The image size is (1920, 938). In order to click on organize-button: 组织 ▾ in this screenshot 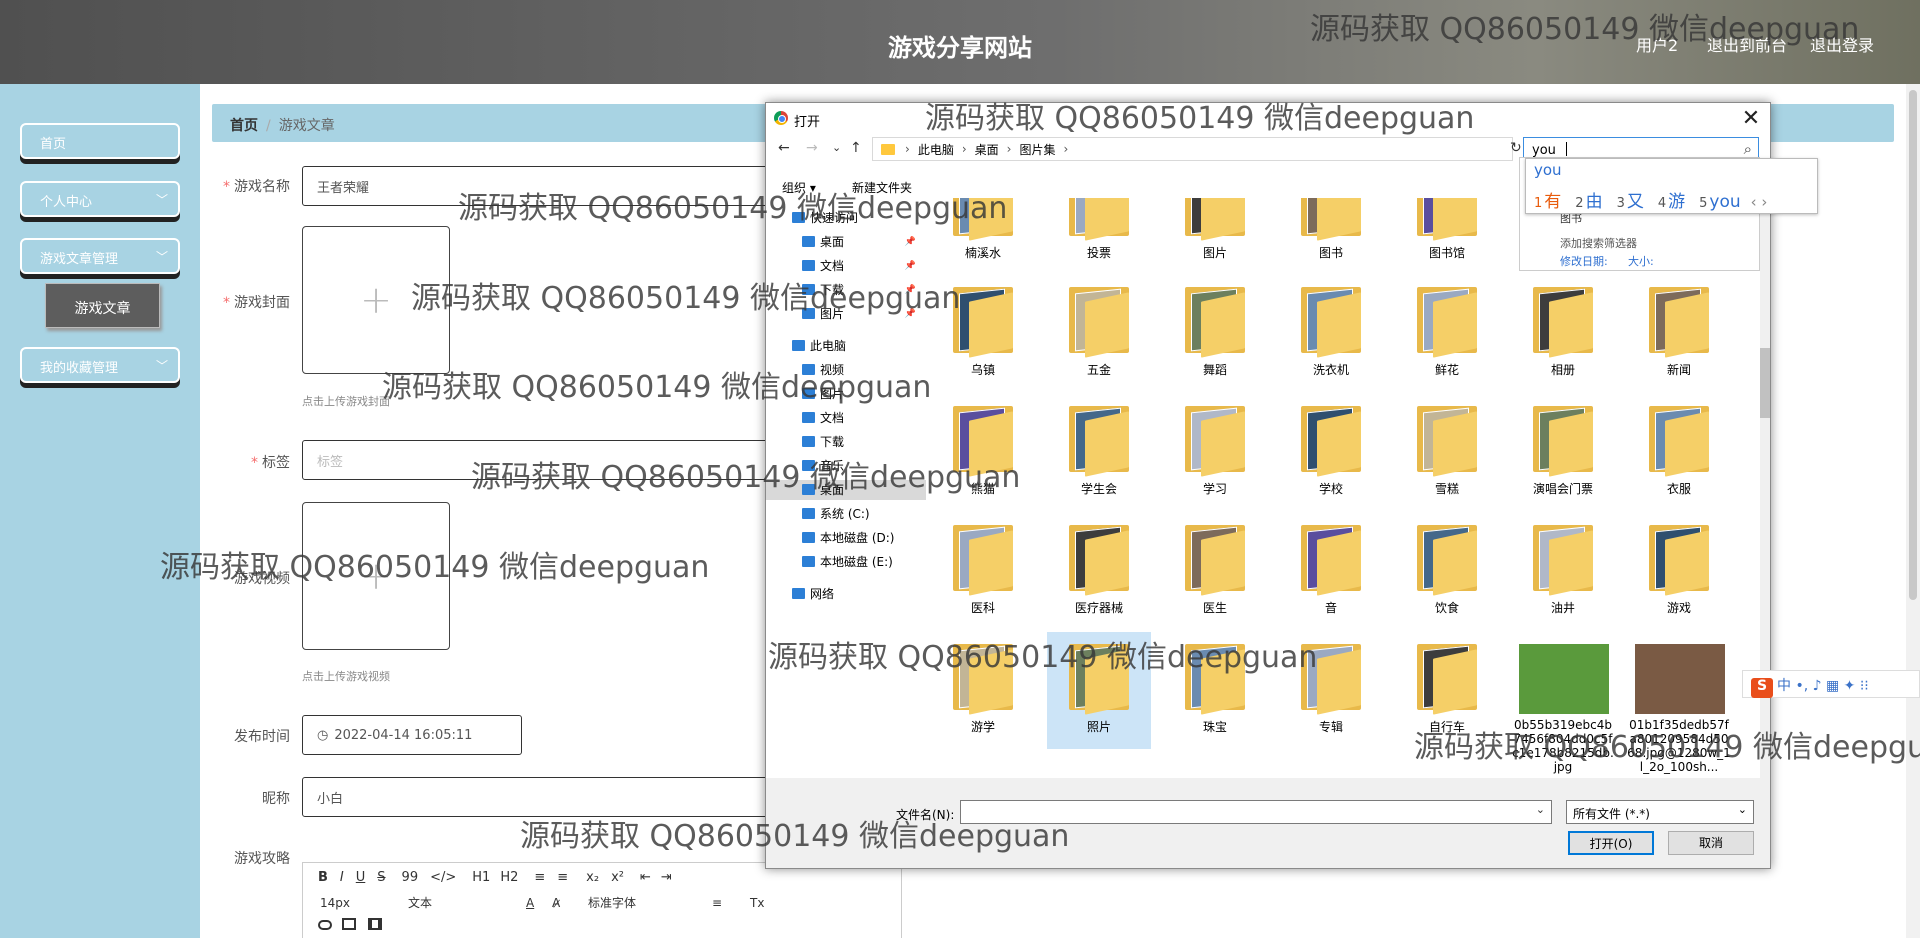, I will do `click(799, 187)`.